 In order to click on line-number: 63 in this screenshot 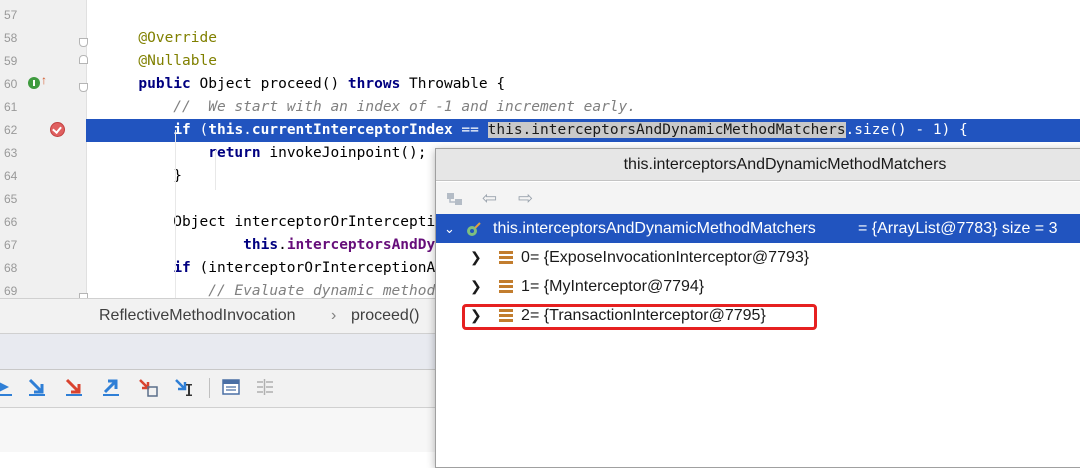, I will do `click(11, 153)`.